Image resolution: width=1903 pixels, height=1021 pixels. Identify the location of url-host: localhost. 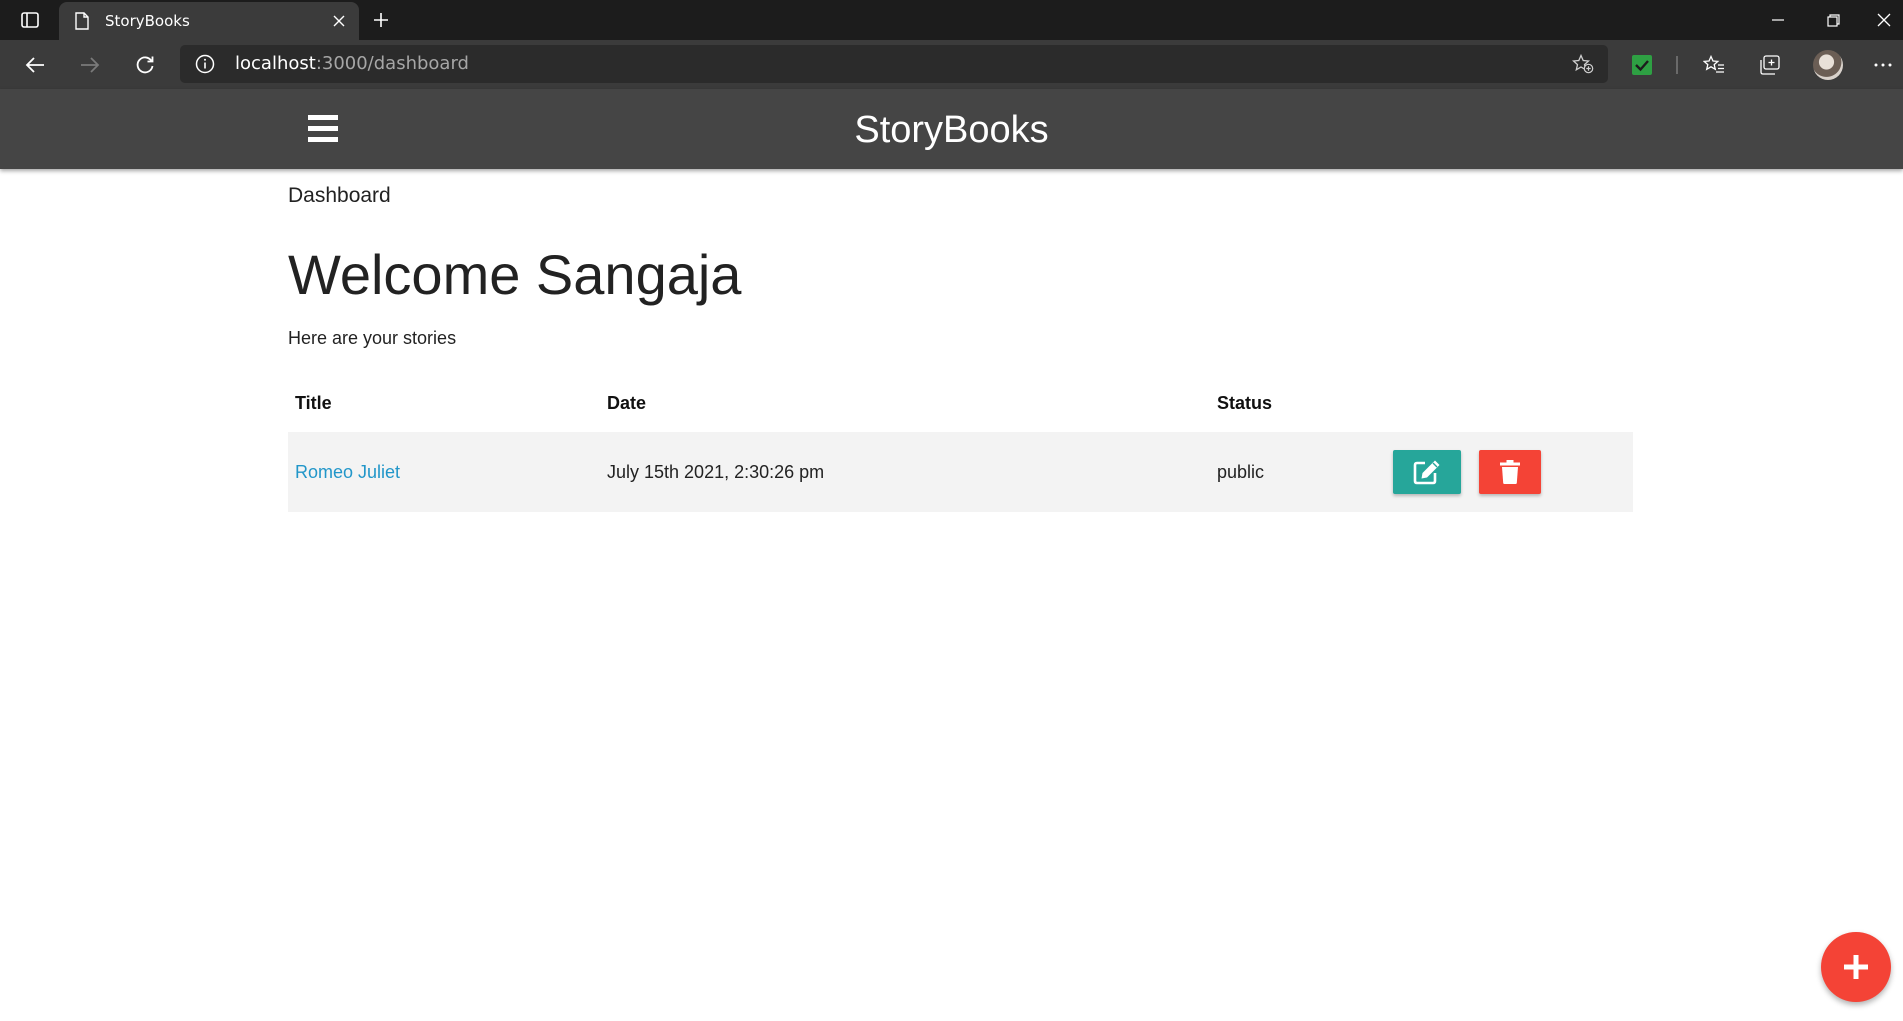
(275, 63).